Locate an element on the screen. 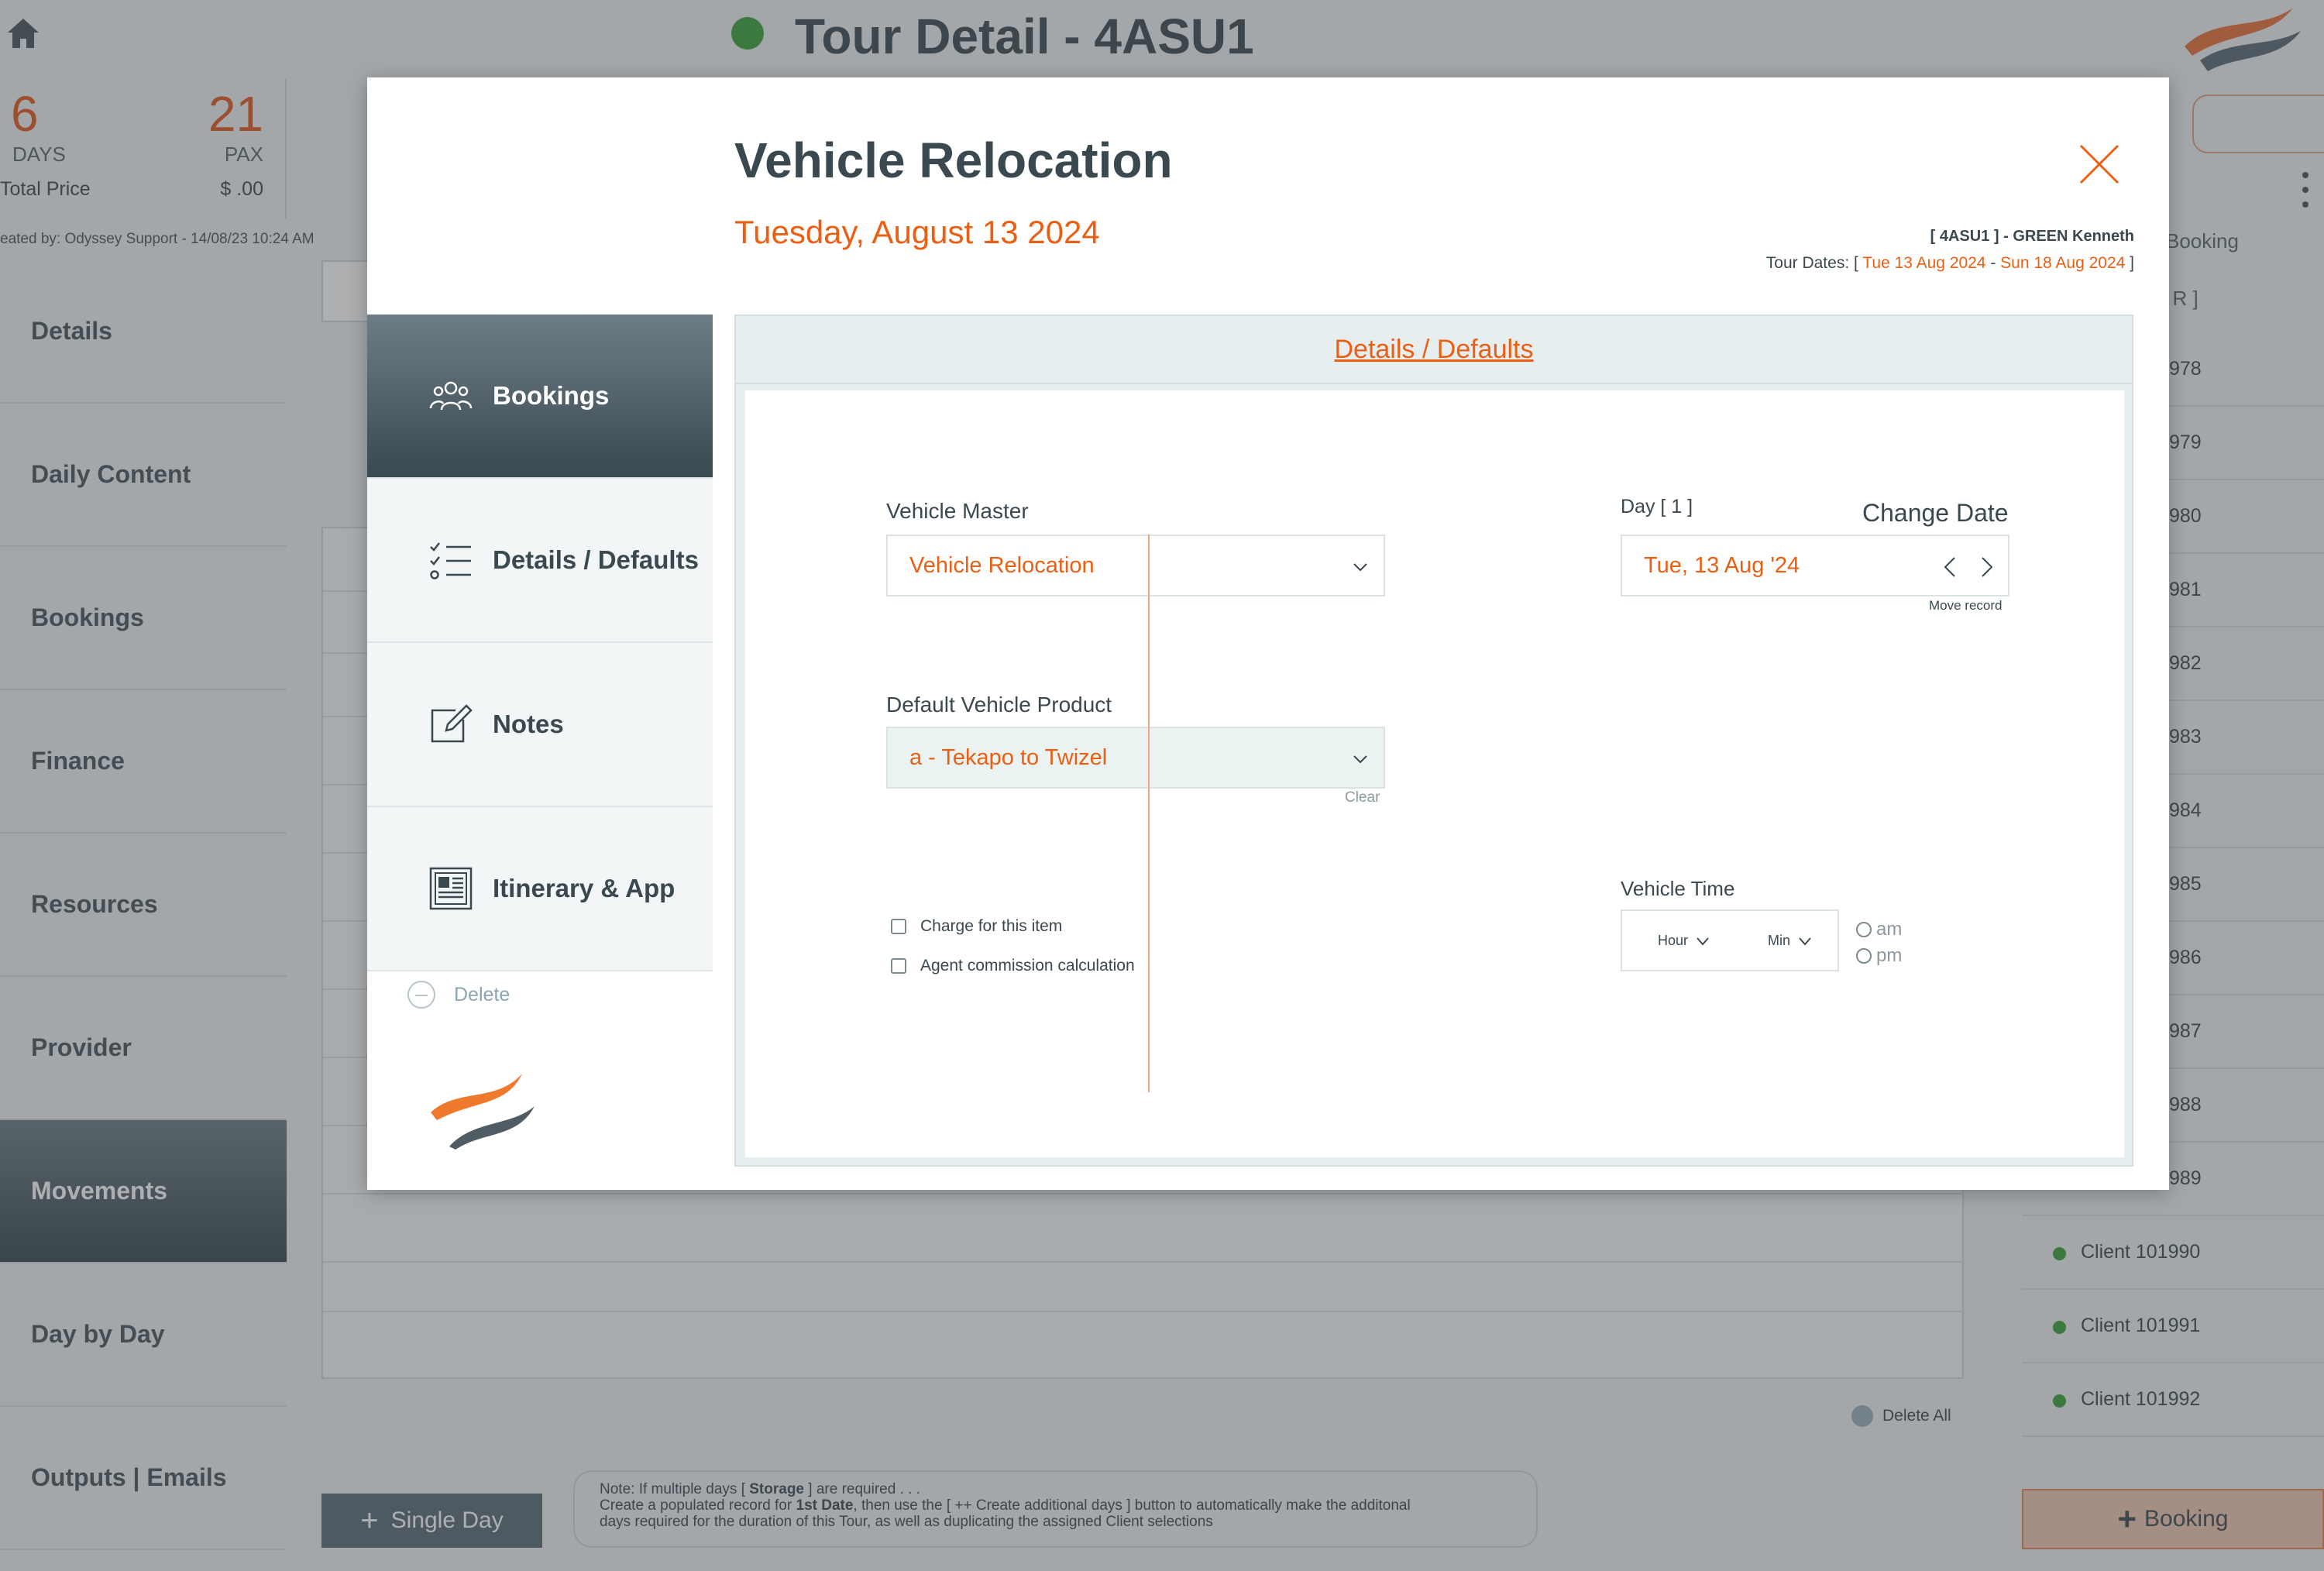  close-icon is located at coordinates (2099, 164).